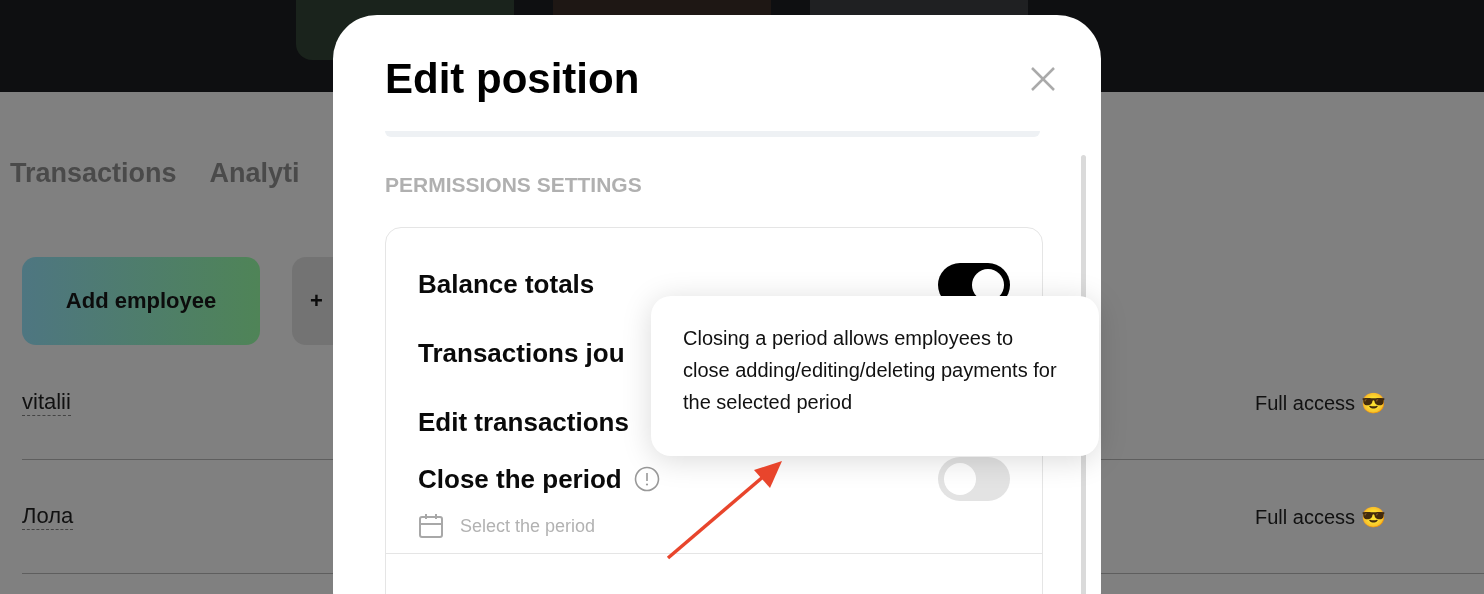  Describe the element at coordinates (512, 79) in the screenshot. I see `dialog-title: Edit position` at that location.